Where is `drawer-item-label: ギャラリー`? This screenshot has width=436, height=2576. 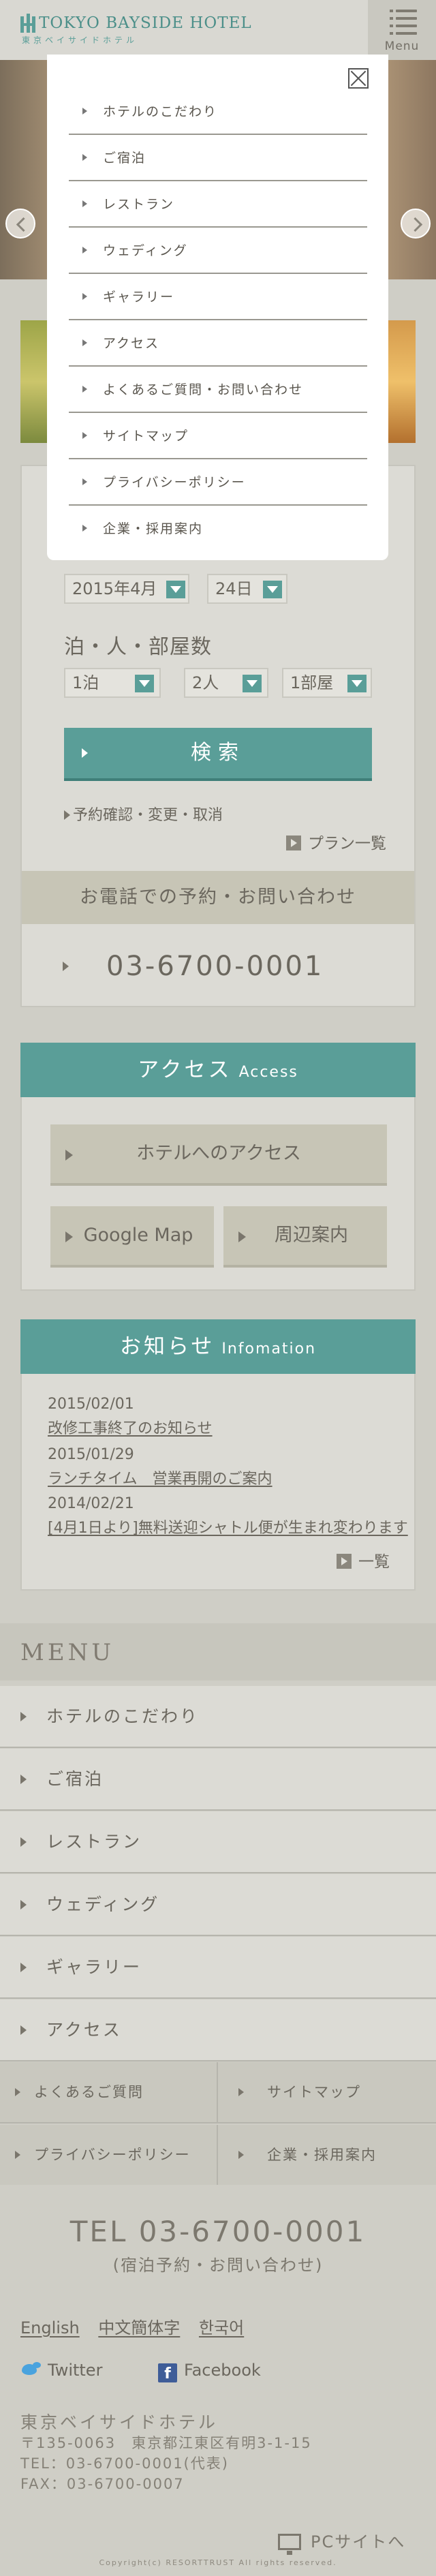
drawer-item-label: ギャラリー is located at coordinates (139, 297).